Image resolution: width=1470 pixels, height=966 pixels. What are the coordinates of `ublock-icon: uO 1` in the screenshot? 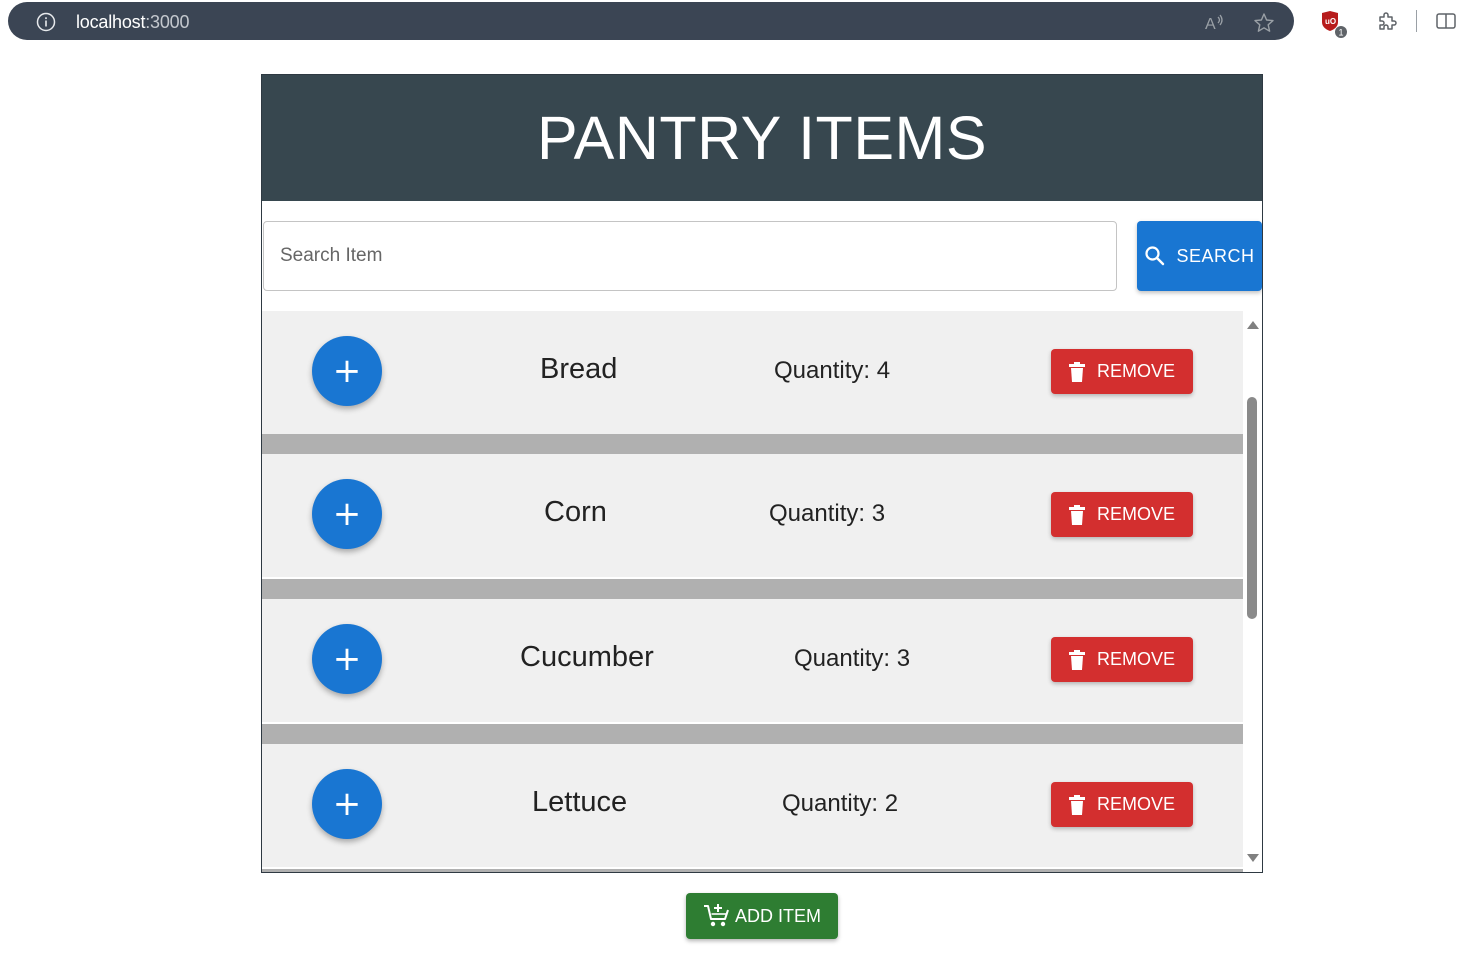 It's located at (1334, 24).